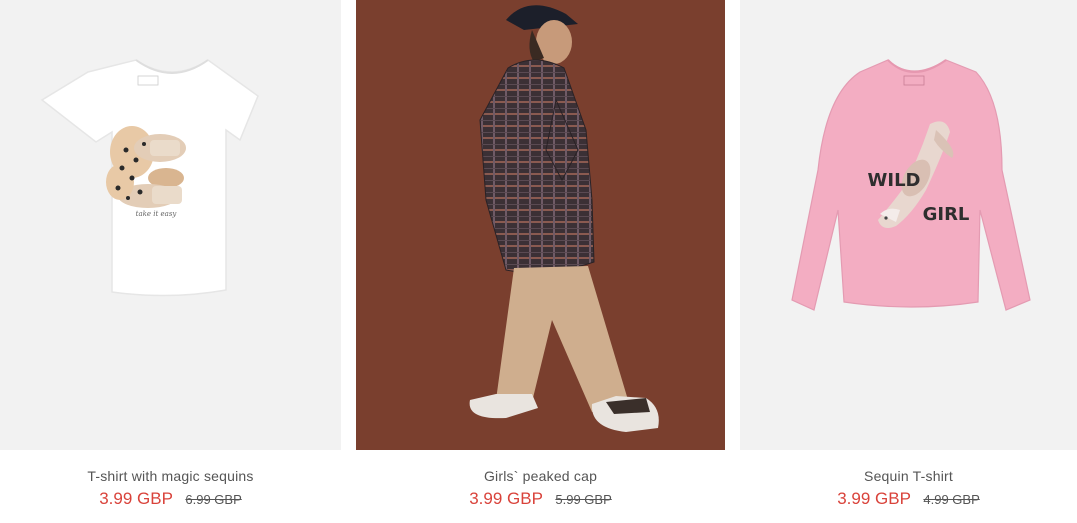  I want to click on original-price: 4.99 GBP, so click(951, 499).